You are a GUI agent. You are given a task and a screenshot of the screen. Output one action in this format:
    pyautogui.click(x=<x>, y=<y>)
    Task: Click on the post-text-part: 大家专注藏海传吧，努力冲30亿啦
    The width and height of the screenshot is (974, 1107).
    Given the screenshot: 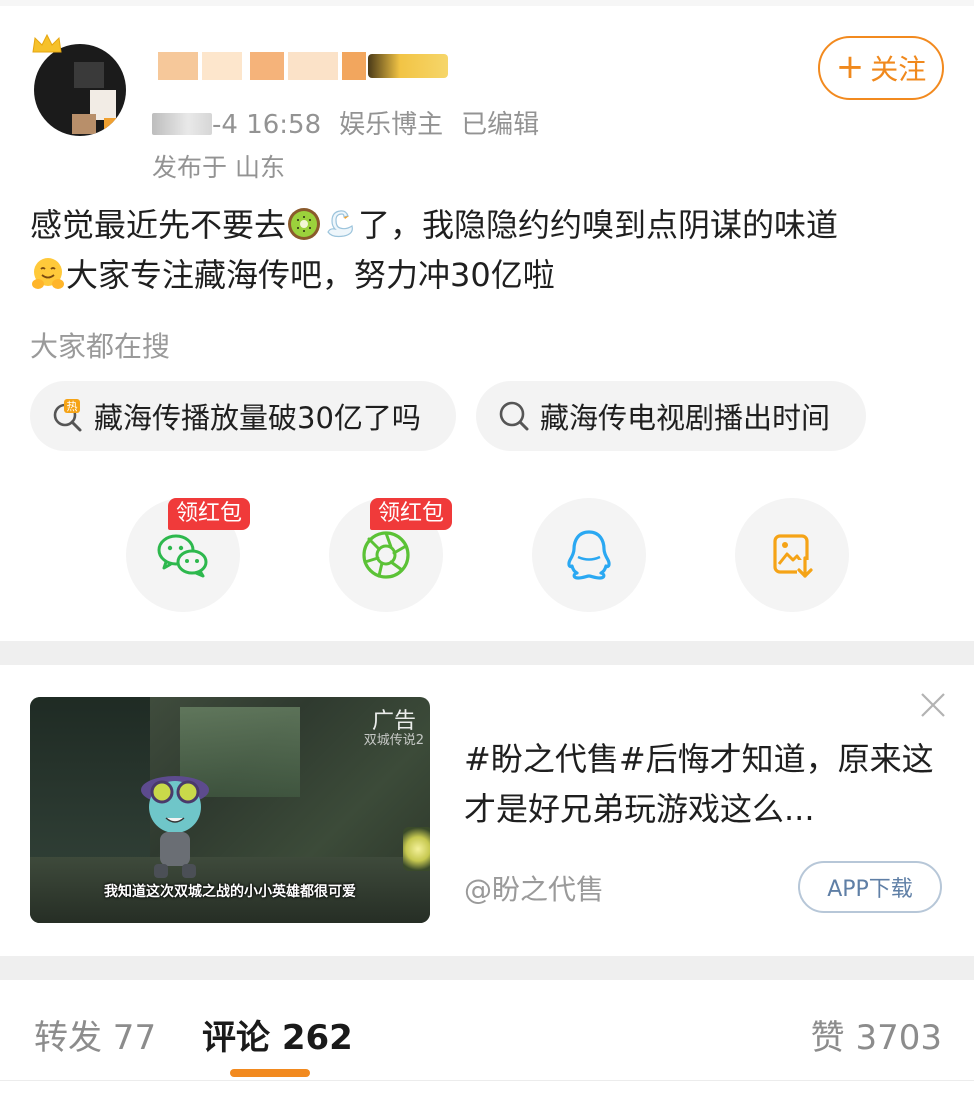 What is the action you would take?
    pyautogui.click(x=310, y=275)
    